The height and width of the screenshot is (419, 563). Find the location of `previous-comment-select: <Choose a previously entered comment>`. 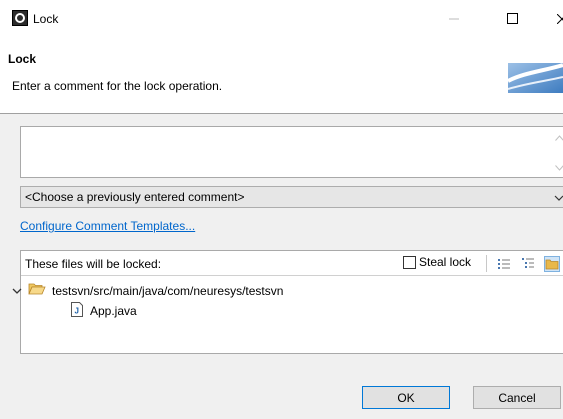

previous-comment-select: <Choose a previously entered comment> is located at coordinates (291, 197).